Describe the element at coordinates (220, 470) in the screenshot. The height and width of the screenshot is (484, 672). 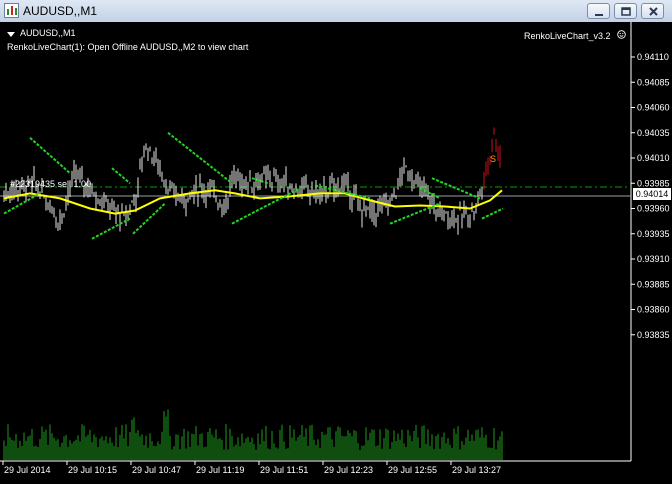
I see `time-axis-label: 29 Jul 11:19` at that location.